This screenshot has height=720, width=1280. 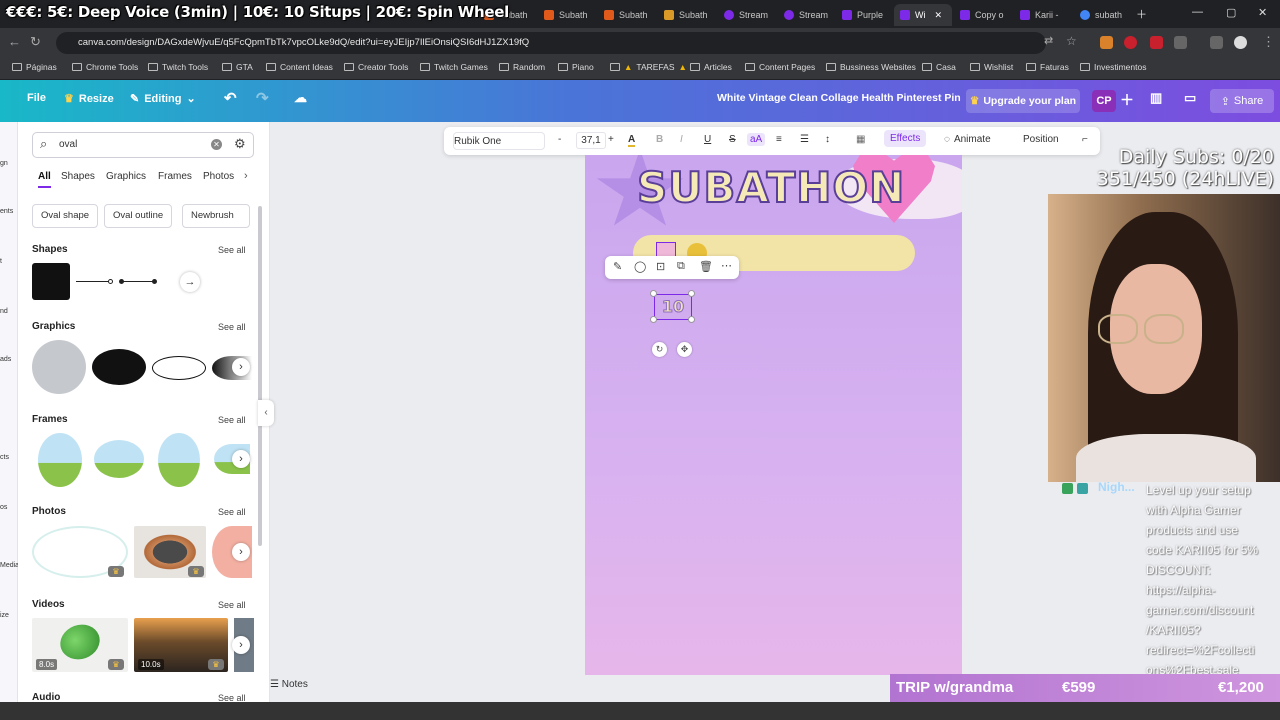 I want to click on spacing-icon: ↕, so click(x=827, y=139).